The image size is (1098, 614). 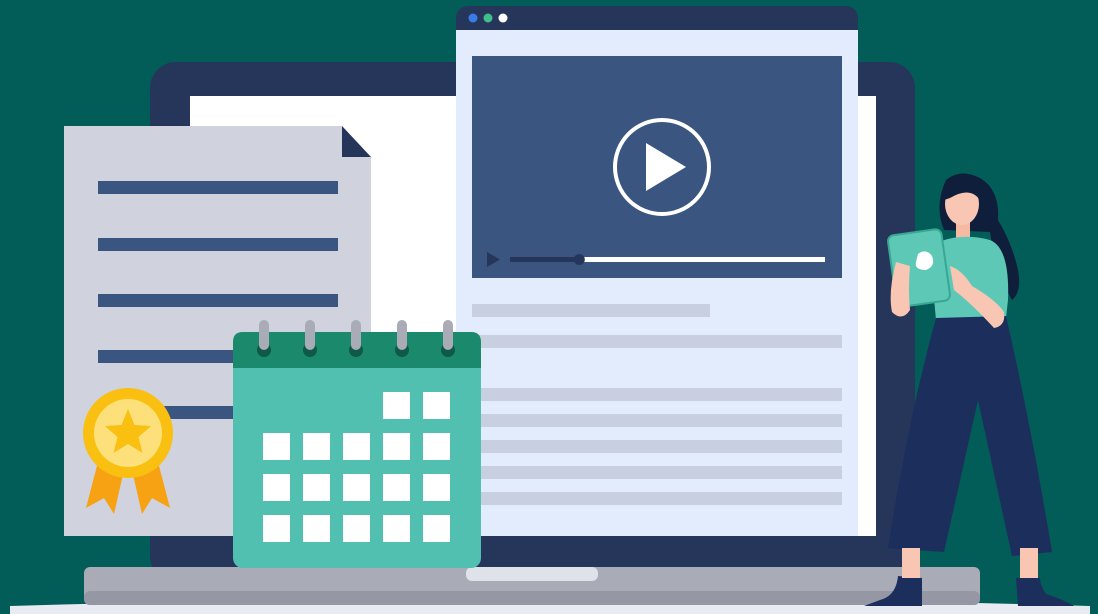 I want to click on progress-fill, so click(x=545, y=259).